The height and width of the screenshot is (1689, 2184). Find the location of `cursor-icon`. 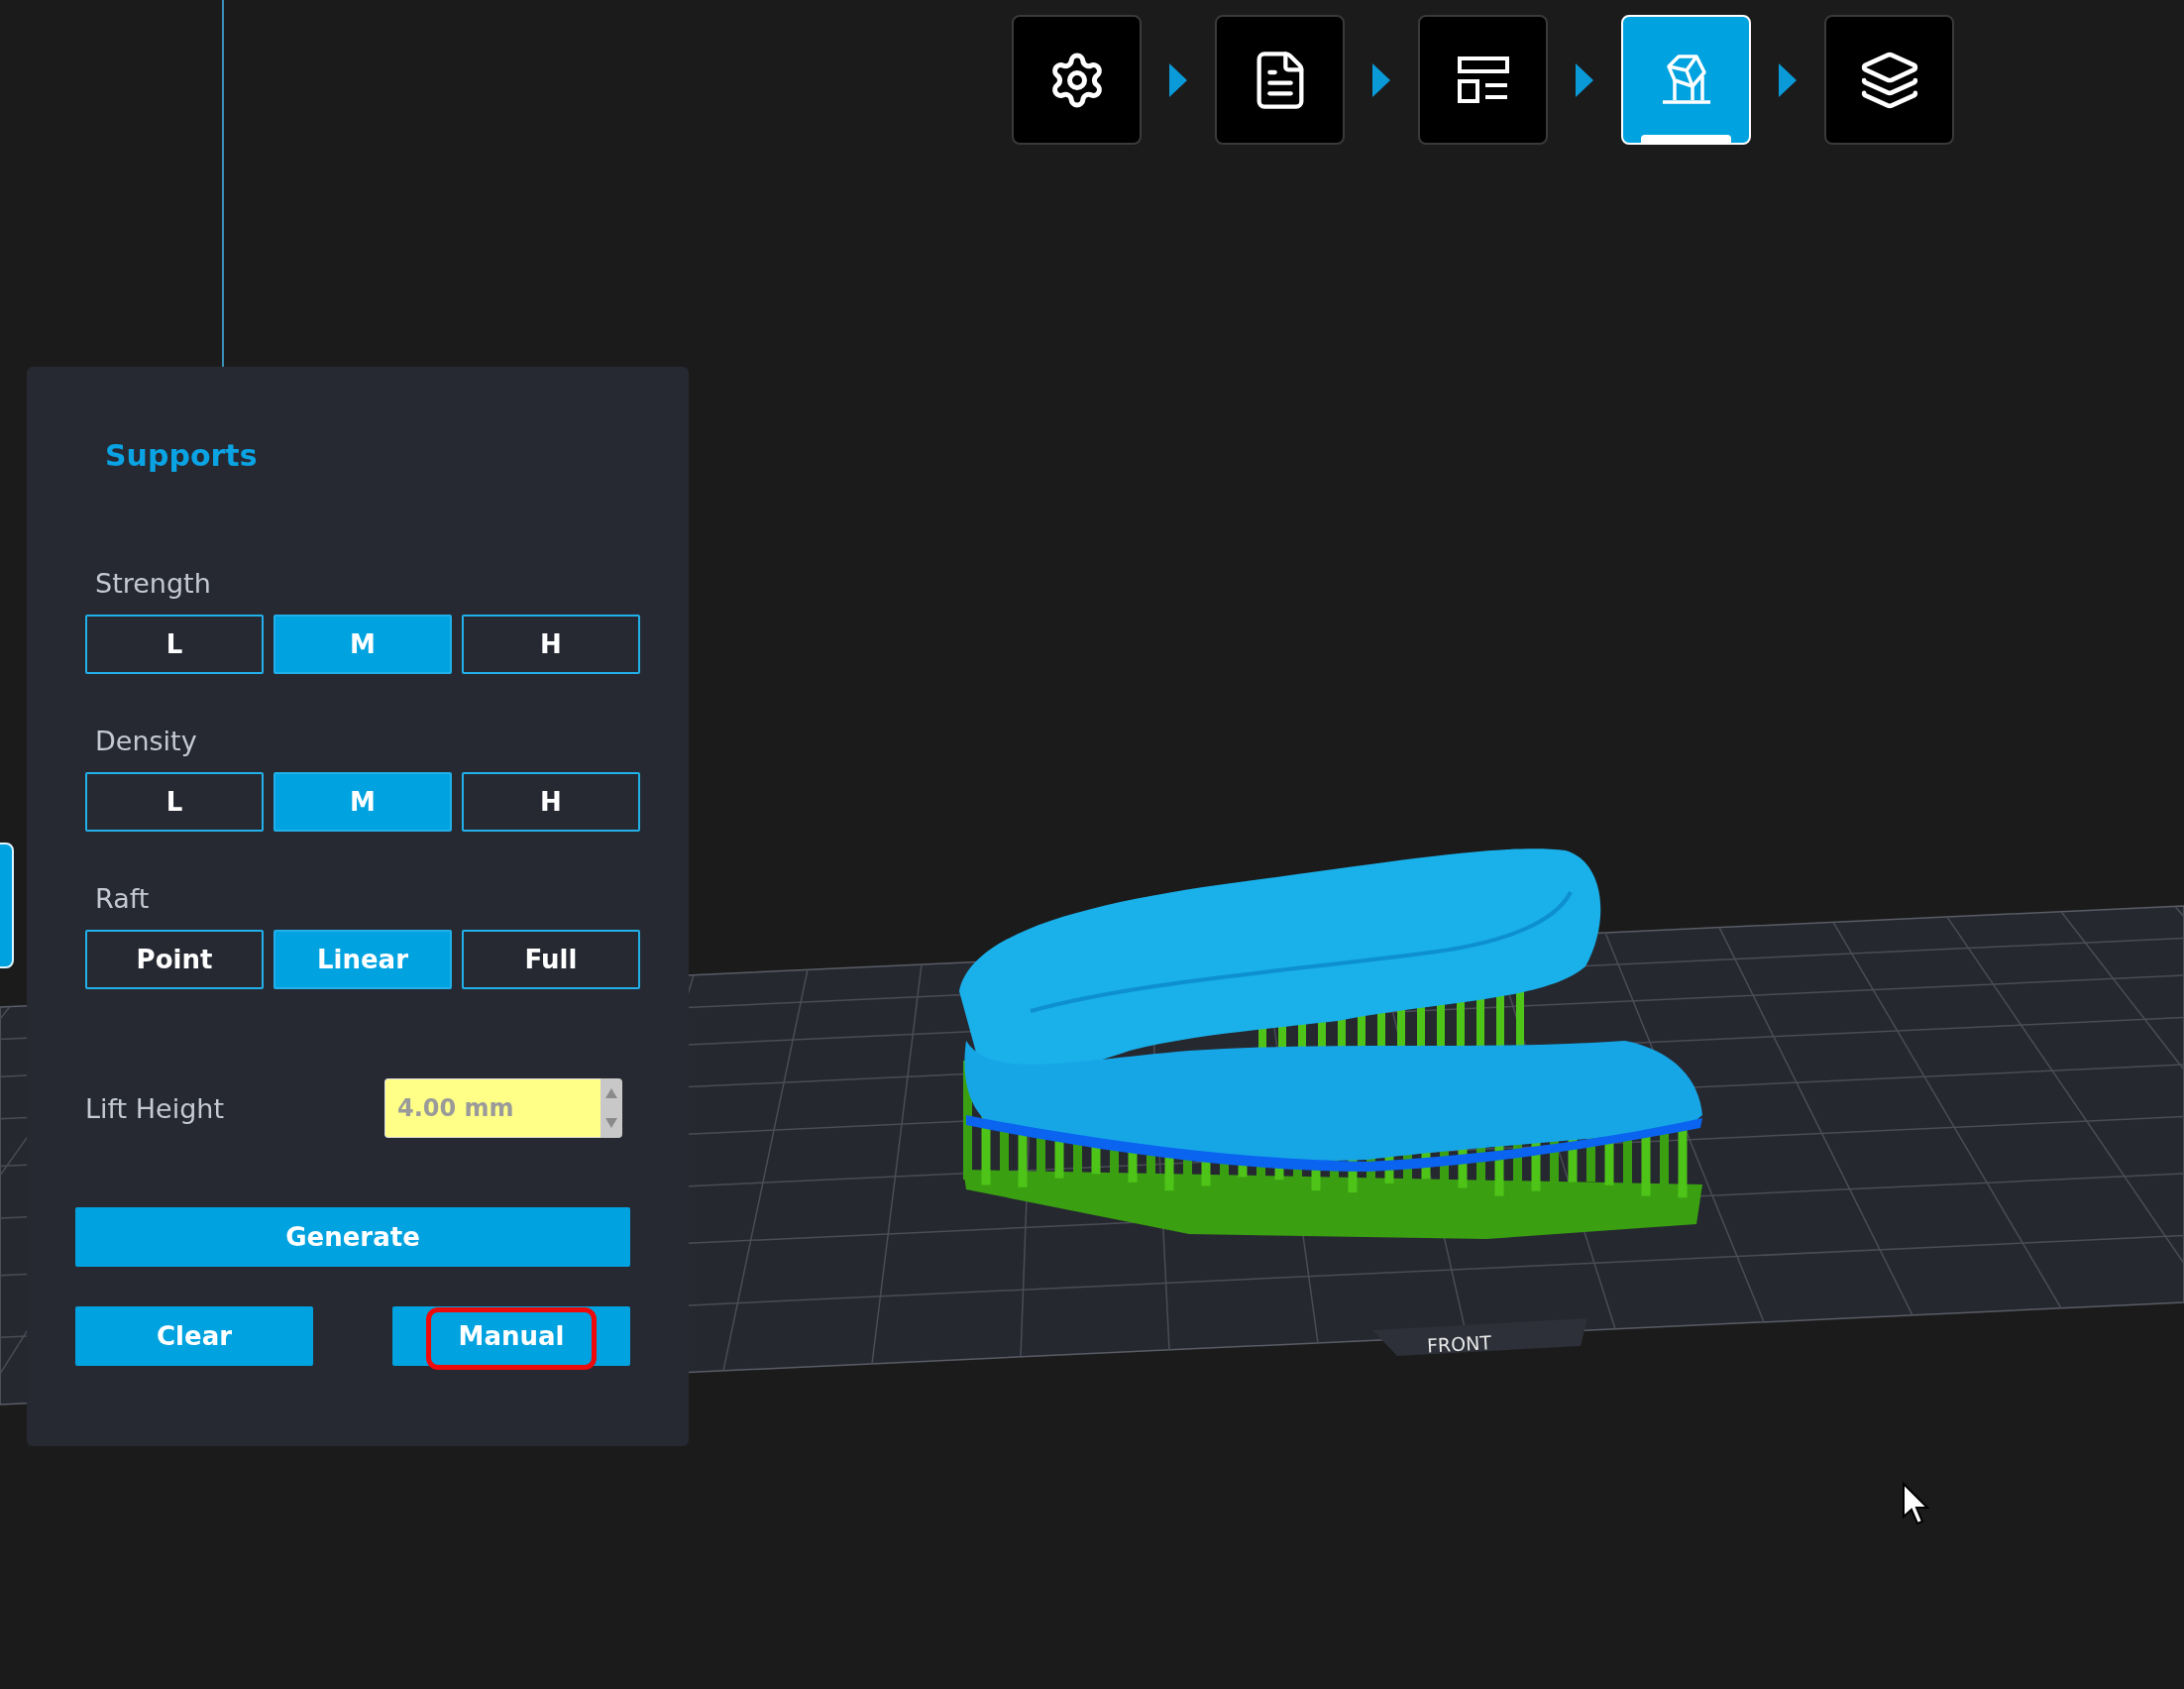

cursor-icon is located at coordinates (1916, 1503).